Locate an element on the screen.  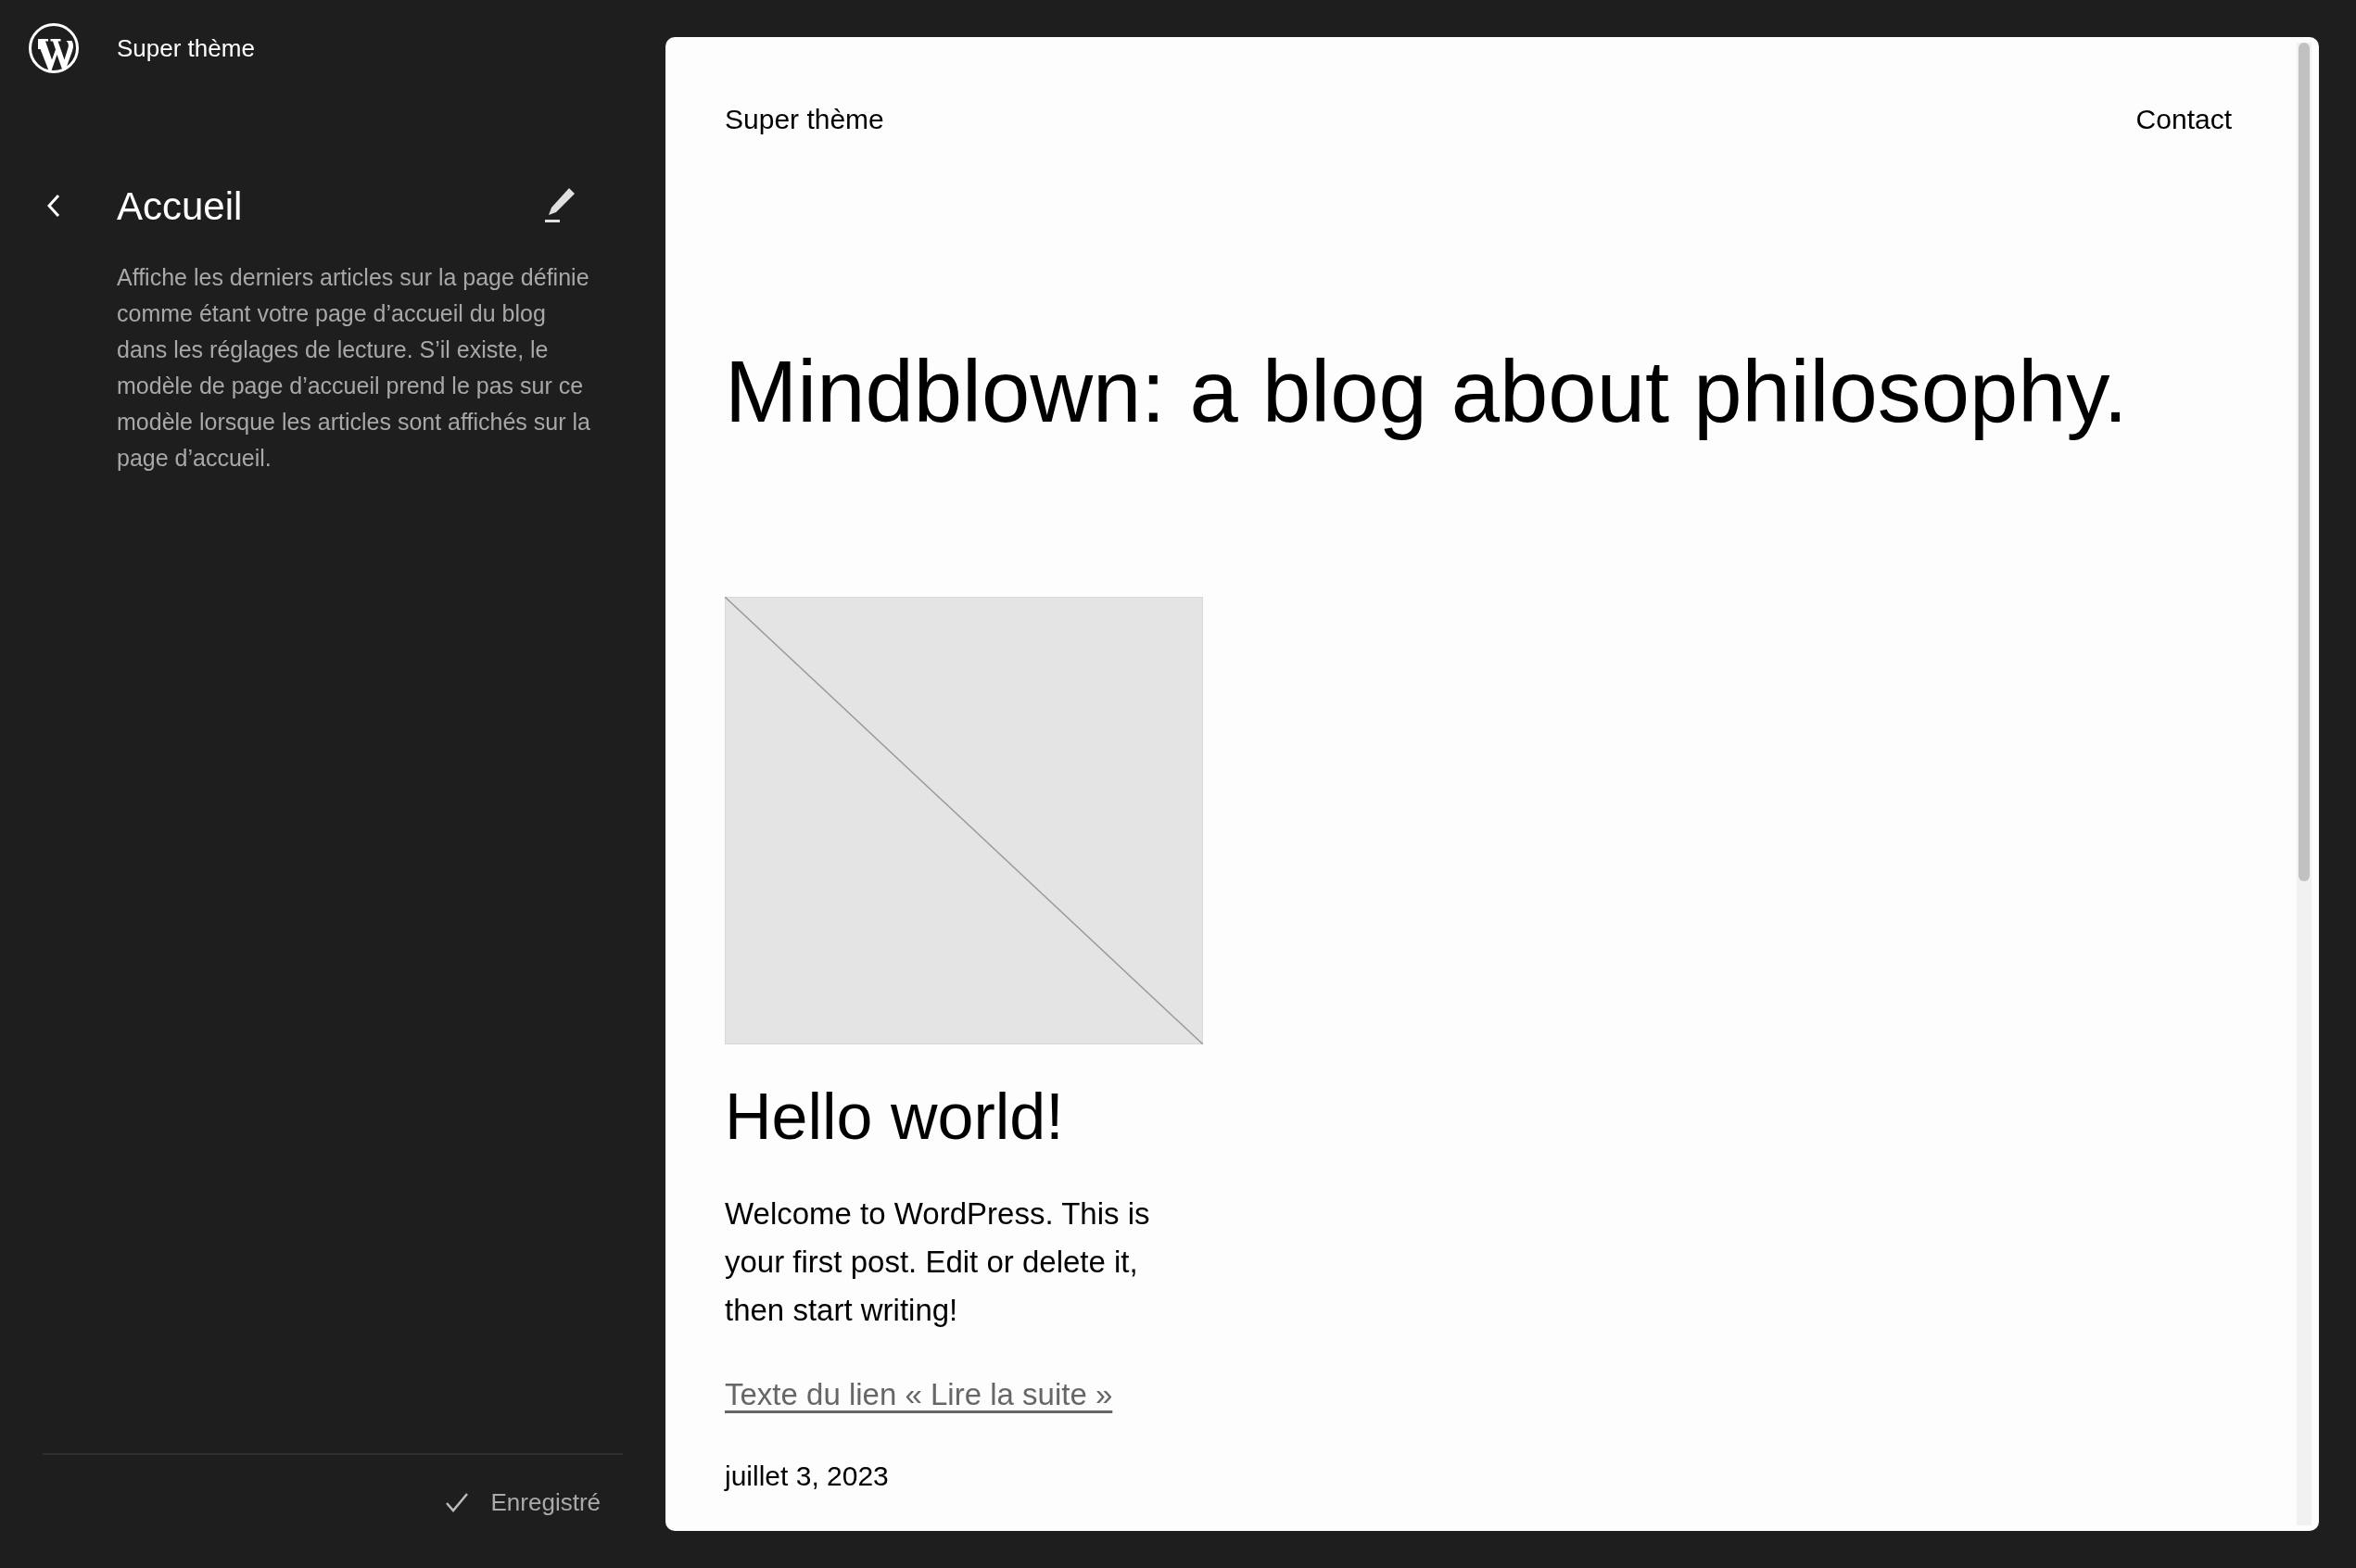
chevron-left-icon is located at coordinates (53, 206).